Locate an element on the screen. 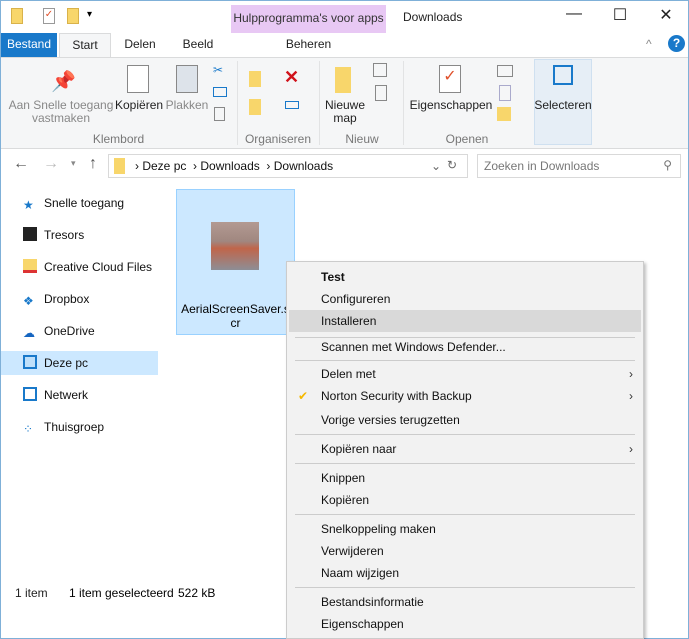 This screenshot has height=639, width=689. copy-button: Kopiëren is located at coordinates (139, 105).